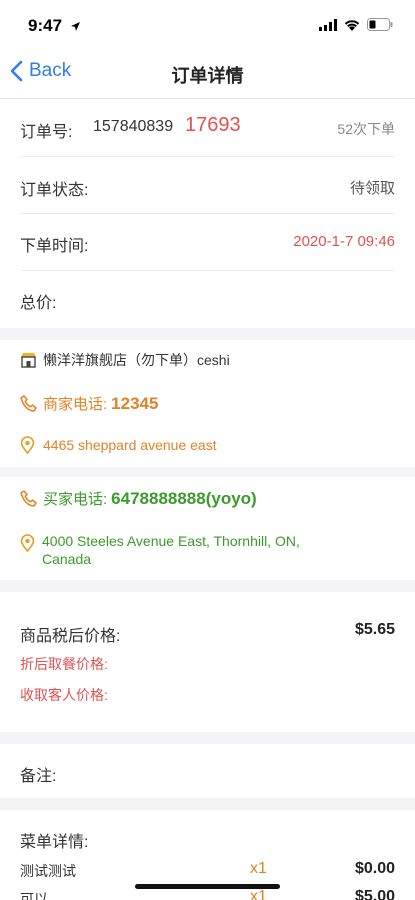 The image size is (415, 900). What do you see at coordinates (54, 190) in the screenshot?
I see `order-status-label: 订单状态:` at bounding box center [54, 190].